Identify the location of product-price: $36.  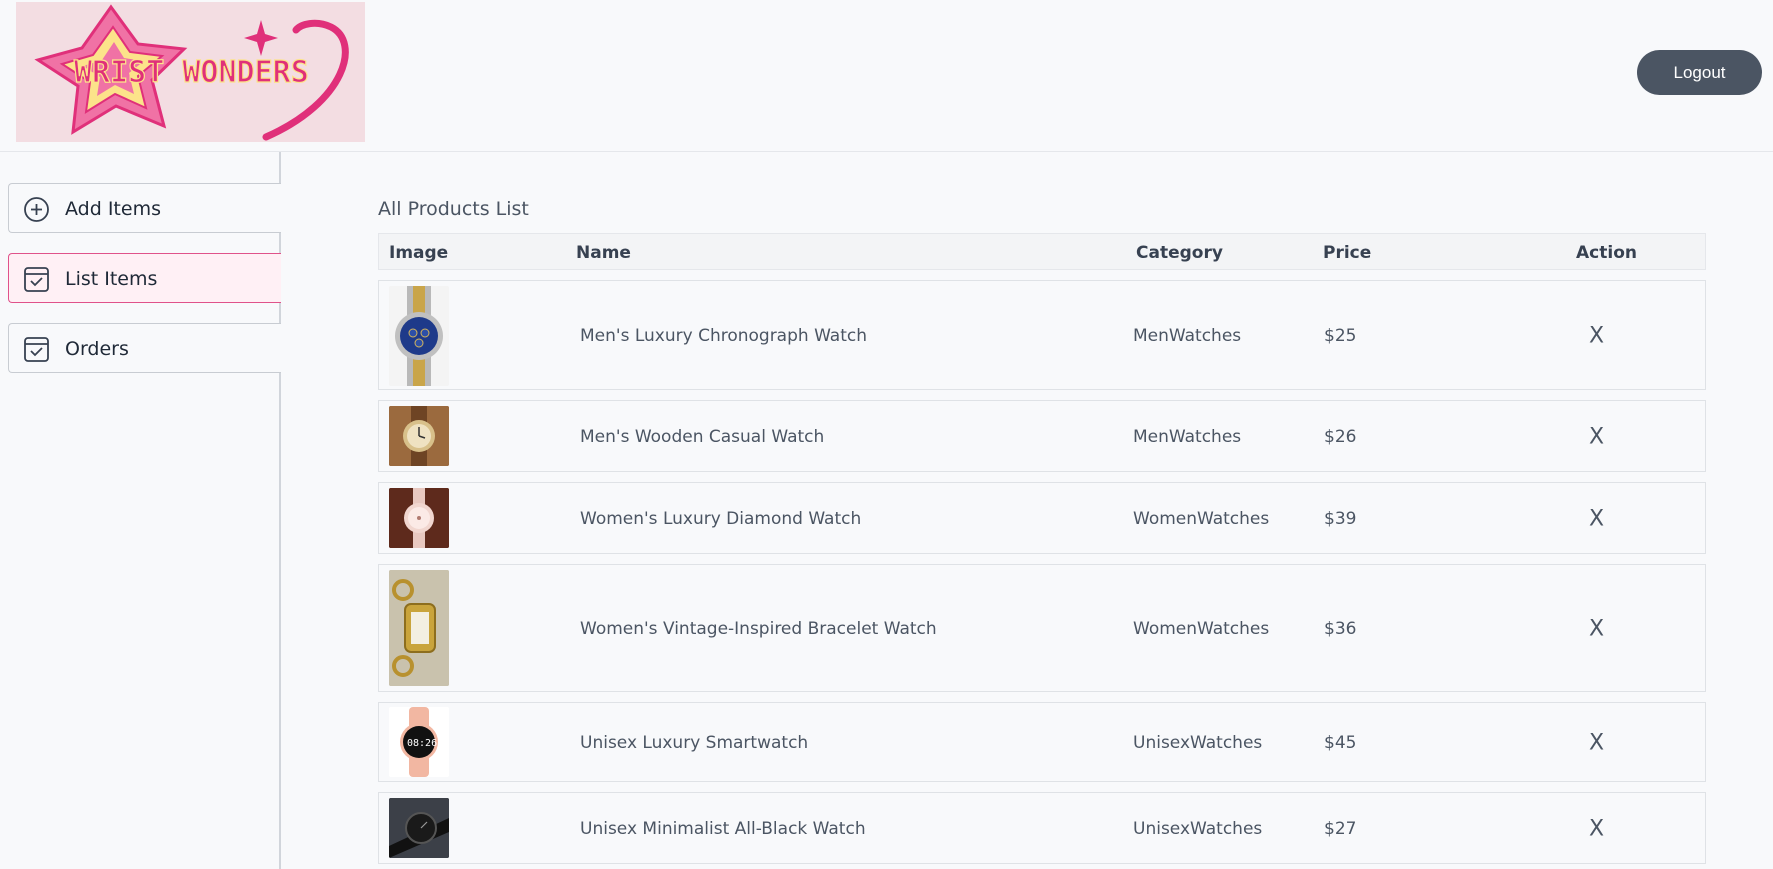
(1340, 629).